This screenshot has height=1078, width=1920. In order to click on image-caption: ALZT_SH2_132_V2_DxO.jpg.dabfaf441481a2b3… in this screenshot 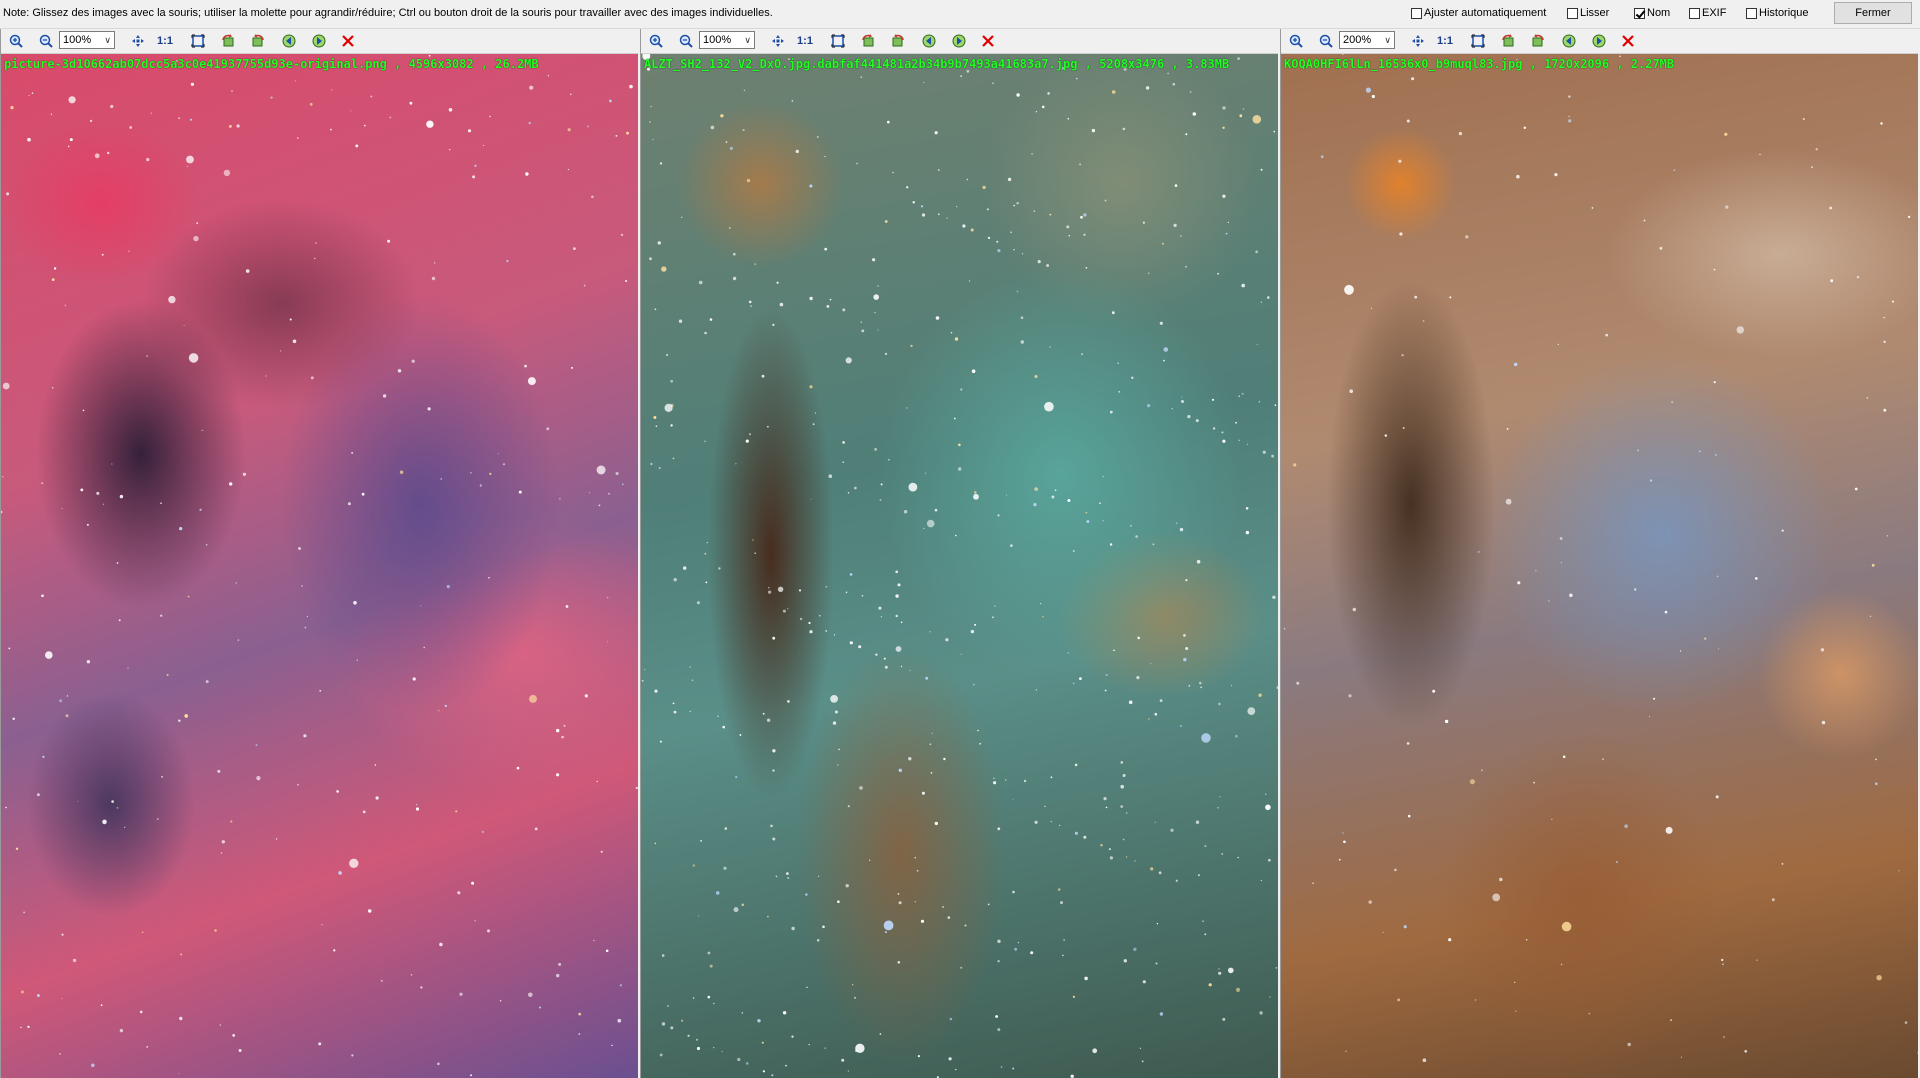, I will do `click(937, 64)`.